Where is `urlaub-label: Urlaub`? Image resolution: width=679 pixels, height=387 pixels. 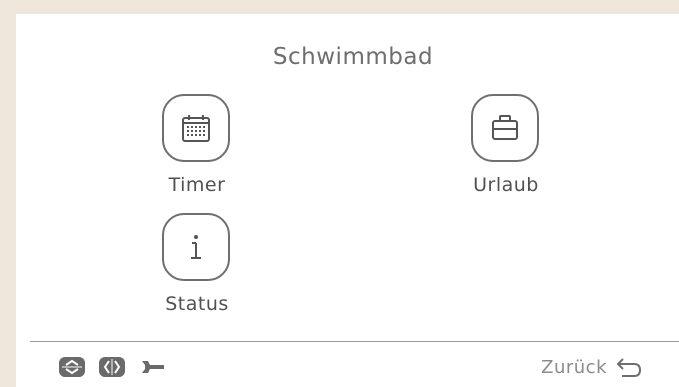
urlaub-label: Urlaub is located at coordinates (506, 185).